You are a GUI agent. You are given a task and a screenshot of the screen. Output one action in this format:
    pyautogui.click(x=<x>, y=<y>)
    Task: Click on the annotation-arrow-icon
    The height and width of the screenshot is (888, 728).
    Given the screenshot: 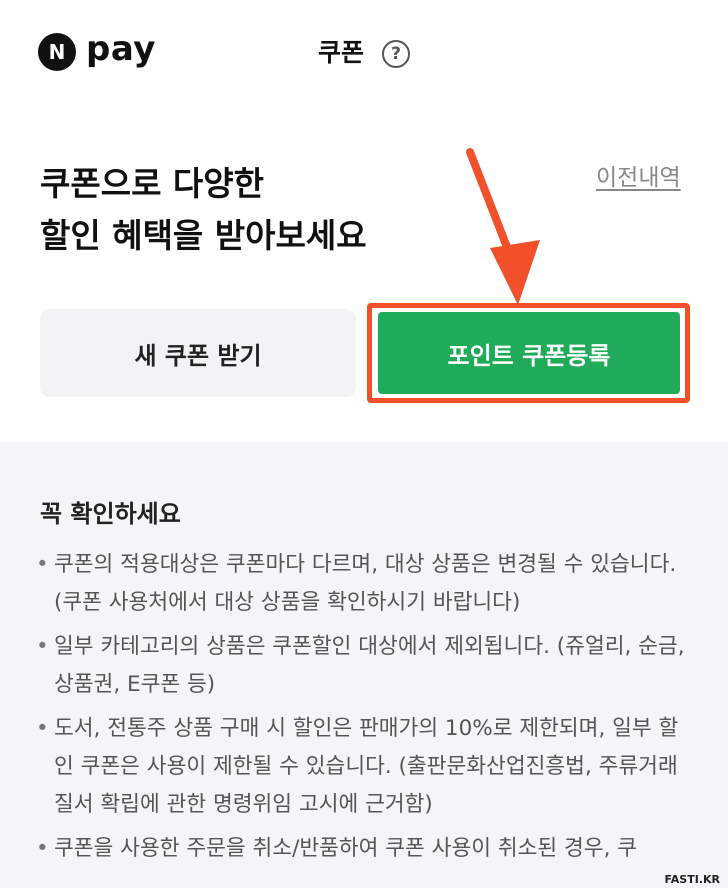 What is the action you would take?
    pyautogui.click(x=503, y=226)
    